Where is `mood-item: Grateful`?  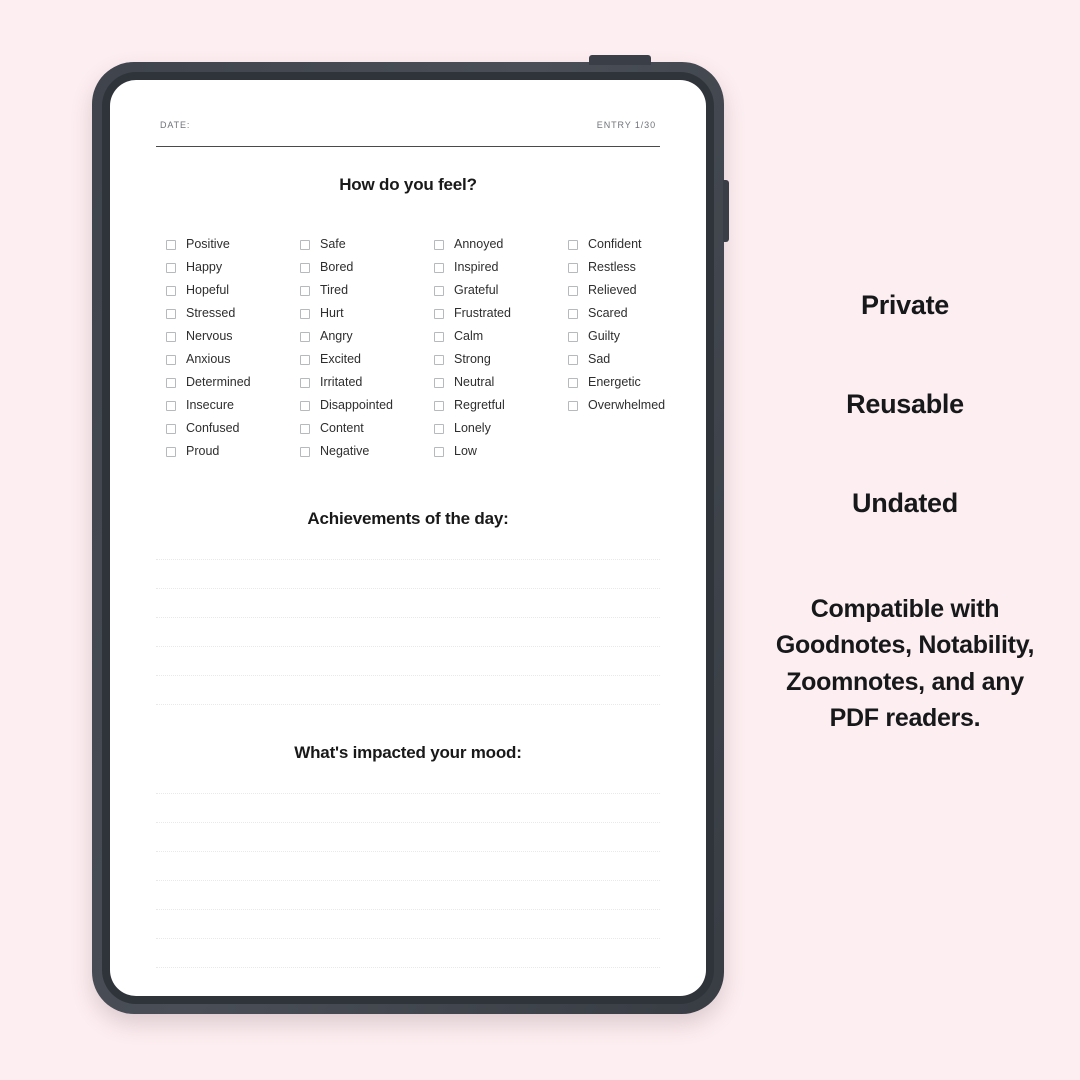
mood-item: Grateful is located at coordinates (501, 290).